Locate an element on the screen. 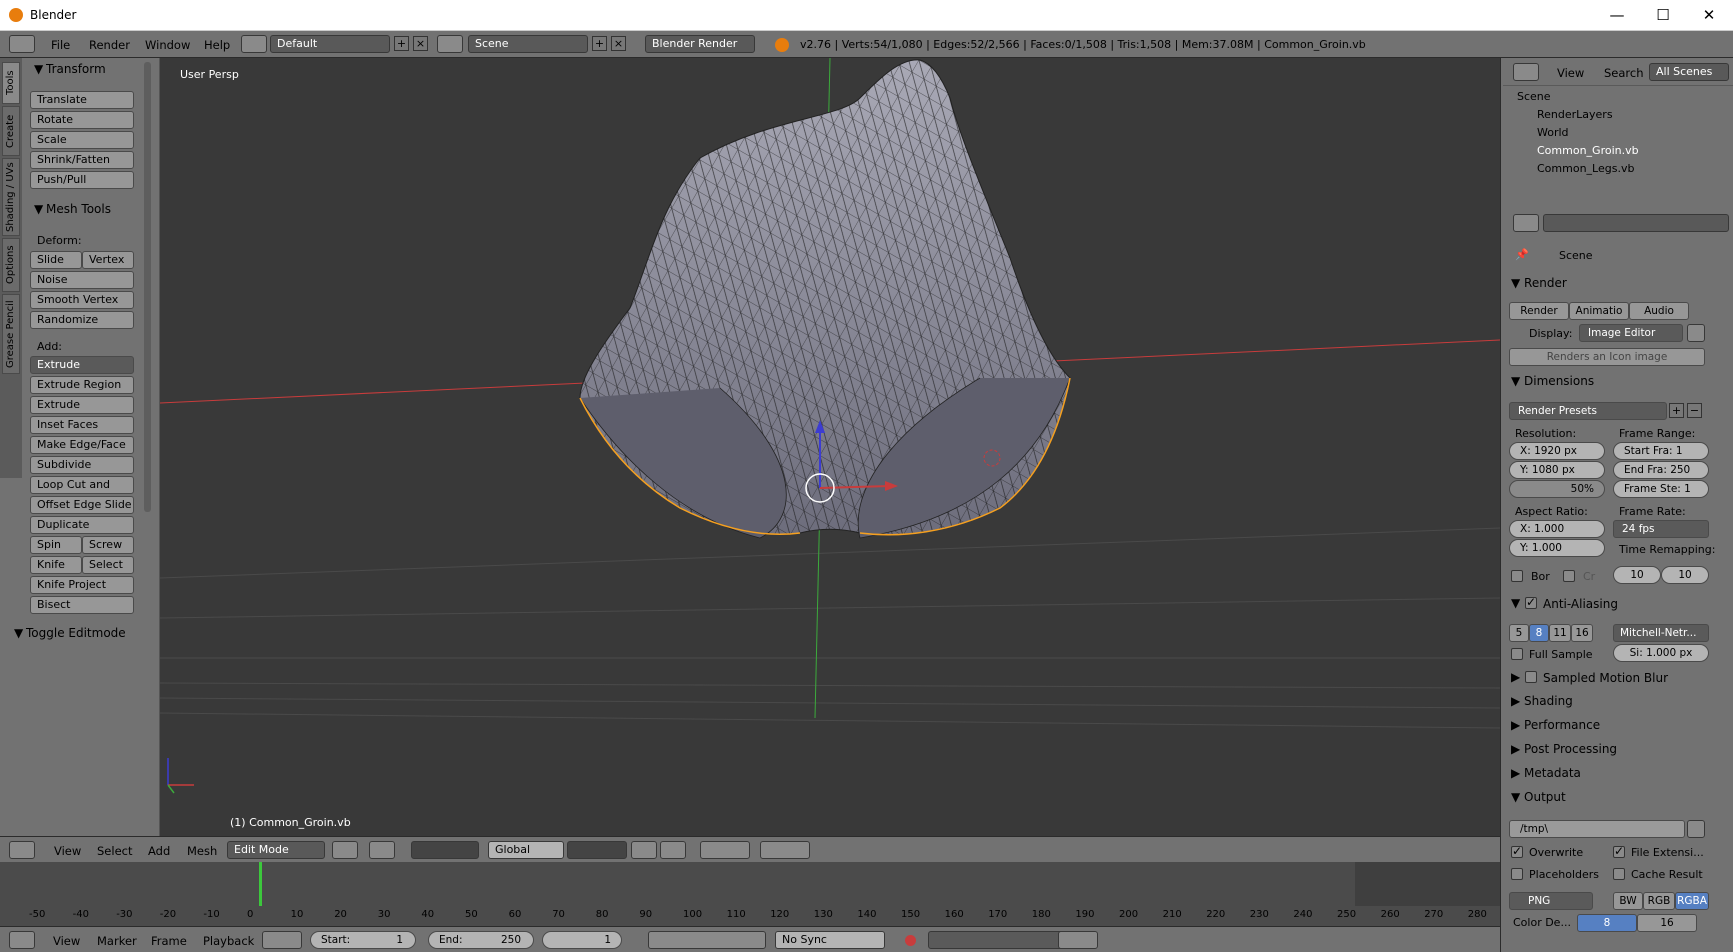 The height and width of the screenshot is (952, 1733). outliner-item-common-groin: Common_Groin.vb is located at coordinates (1588, 150).